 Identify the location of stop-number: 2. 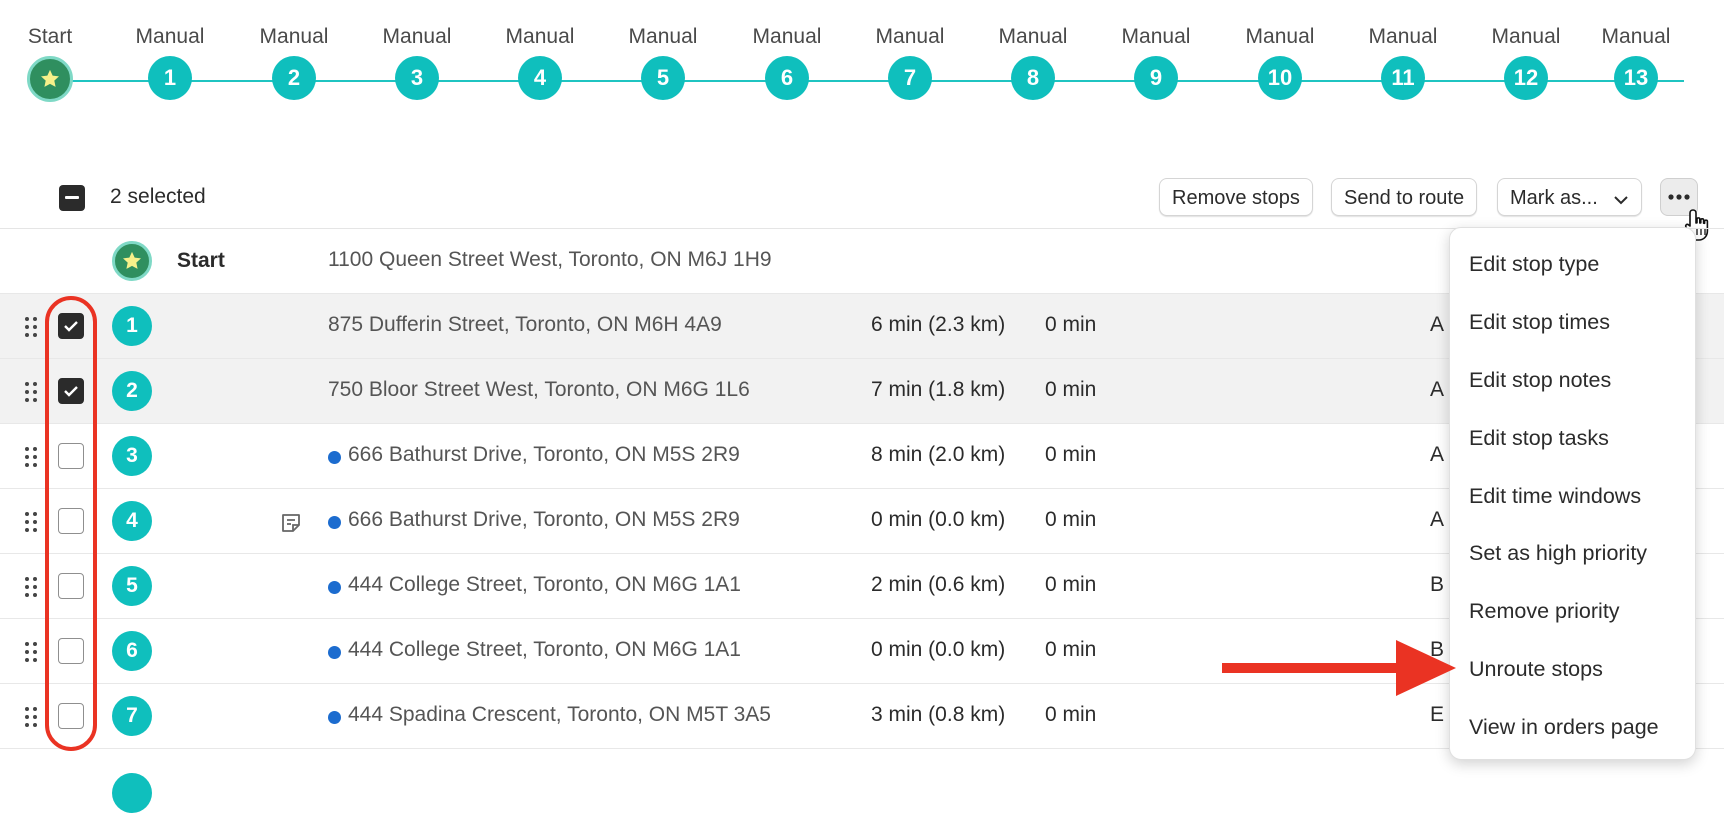
(132, 391).